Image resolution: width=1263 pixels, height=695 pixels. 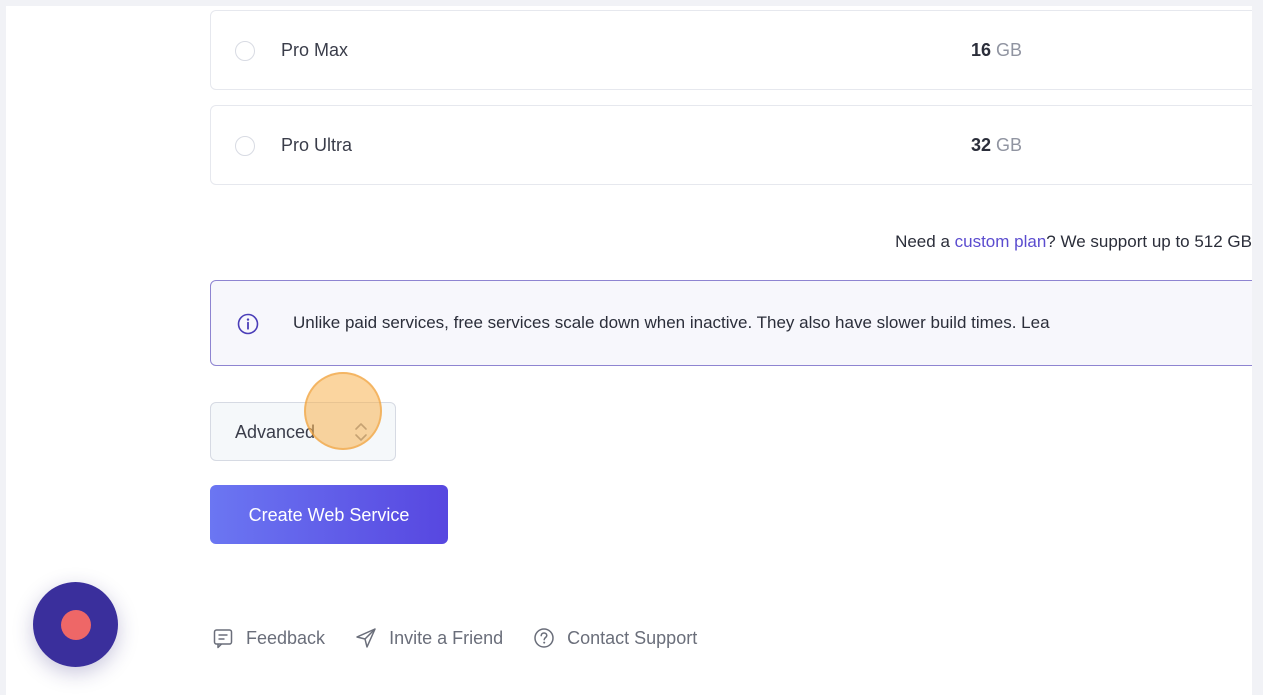 I want to click on advanced-label: Advanced, so click(x=275, y=432).